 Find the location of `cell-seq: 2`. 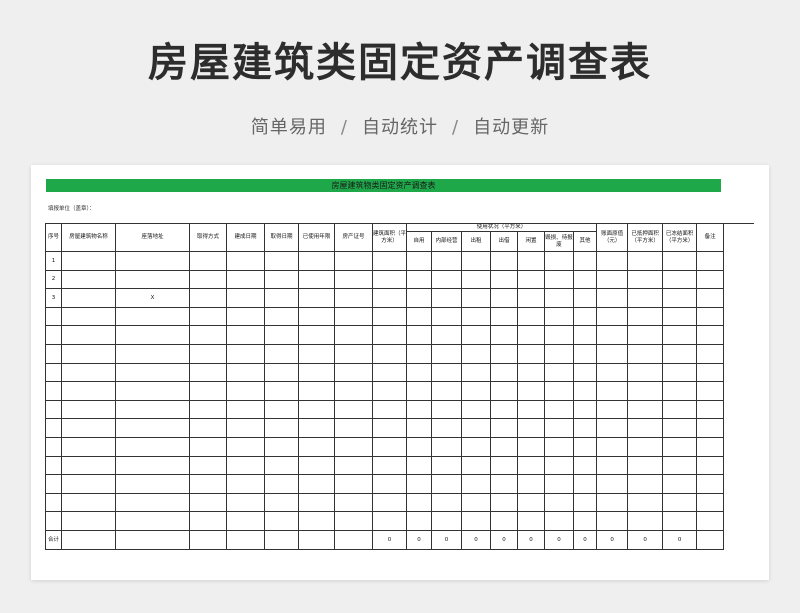

cell-seq: 2 is located at coordinates (53, 279).